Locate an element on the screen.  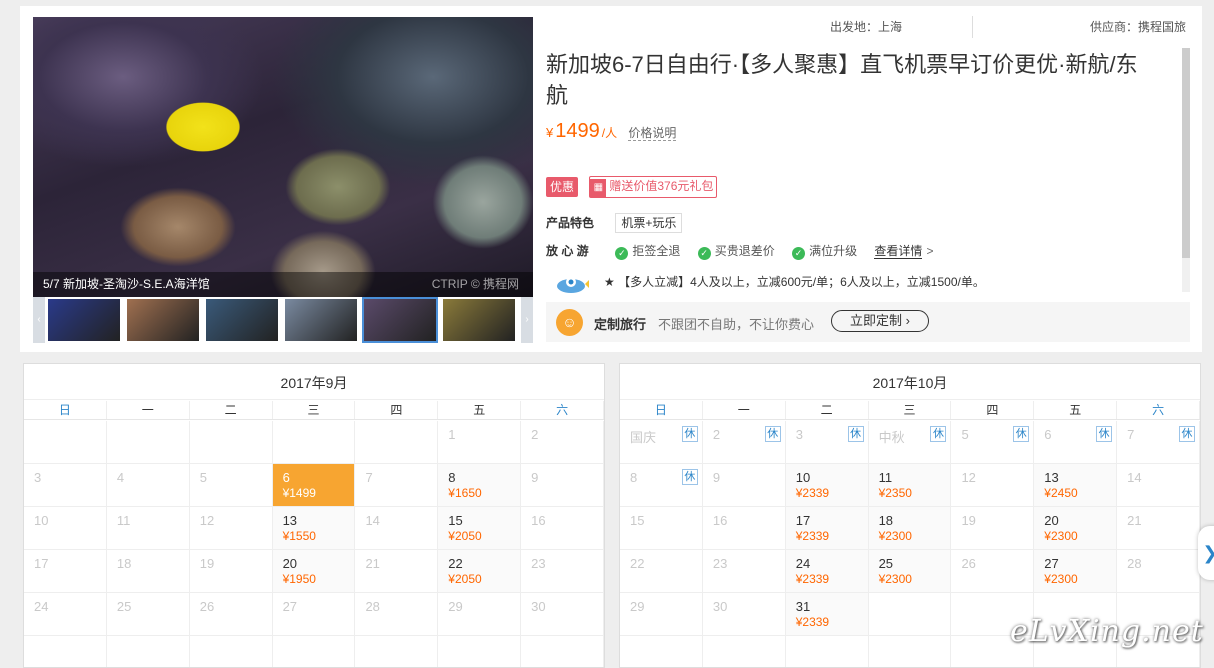
day-price: ¥2050 is located at coordinates (465, 579).